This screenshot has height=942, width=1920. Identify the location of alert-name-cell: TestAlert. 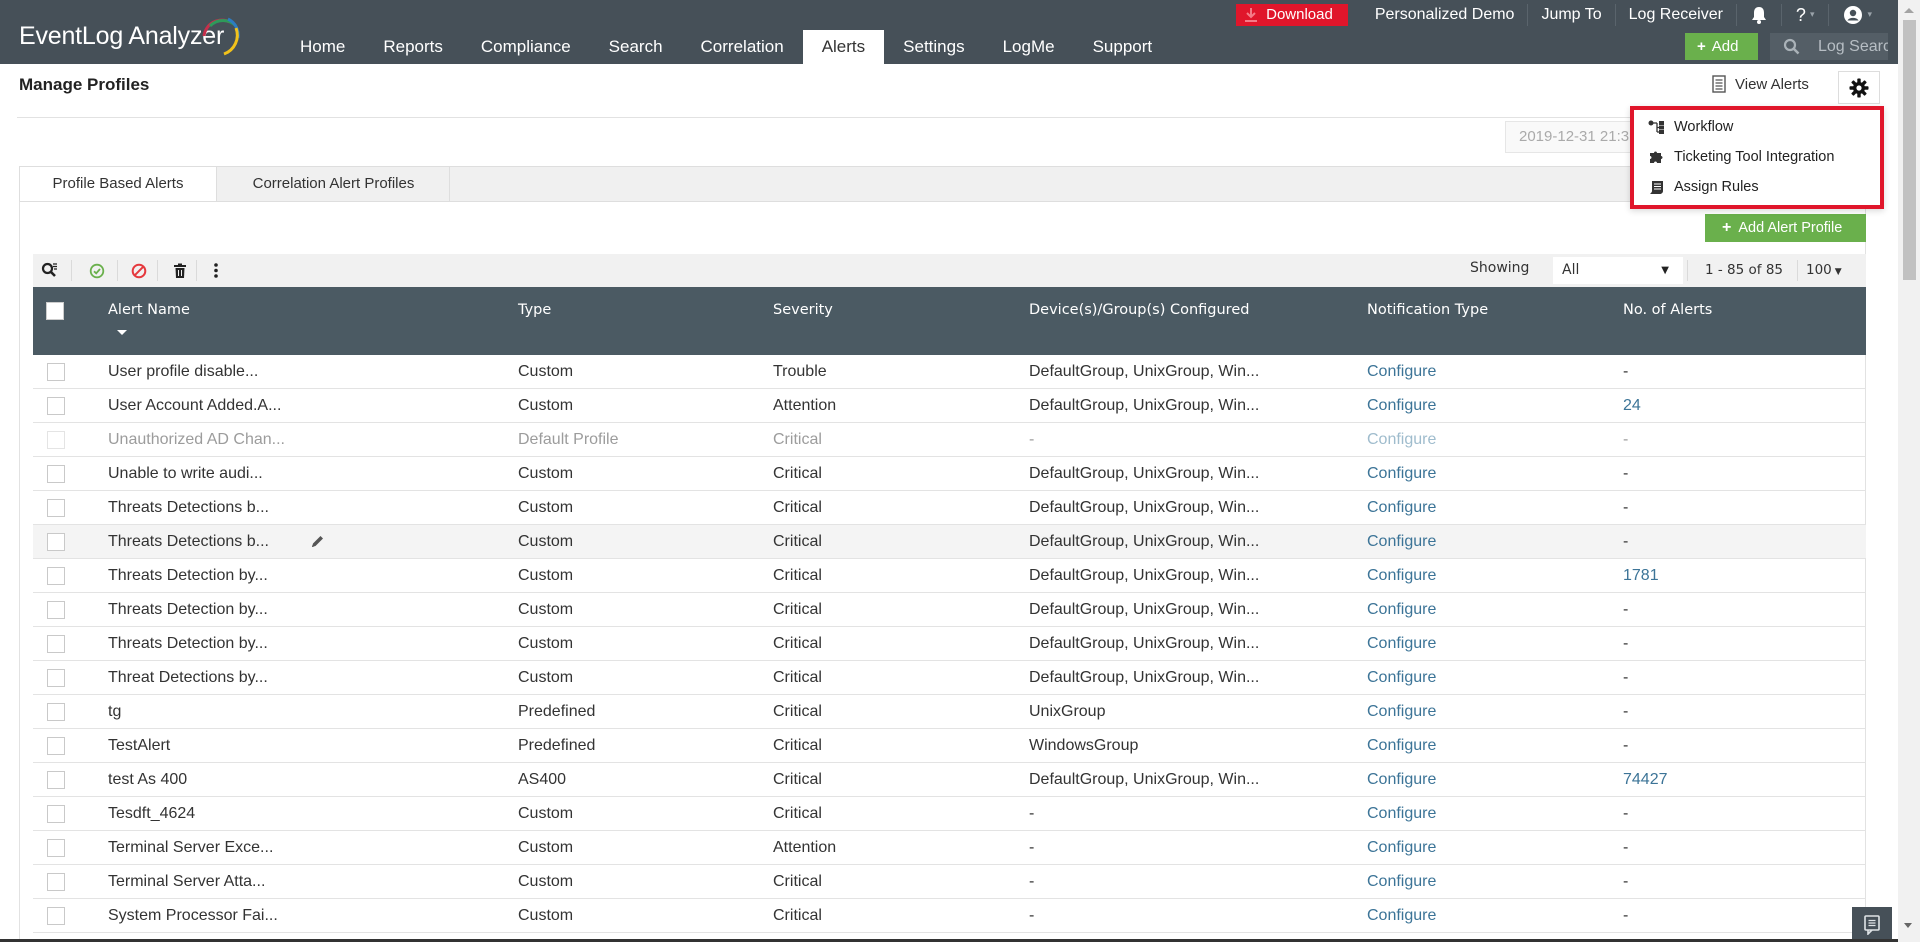
(139, 745).